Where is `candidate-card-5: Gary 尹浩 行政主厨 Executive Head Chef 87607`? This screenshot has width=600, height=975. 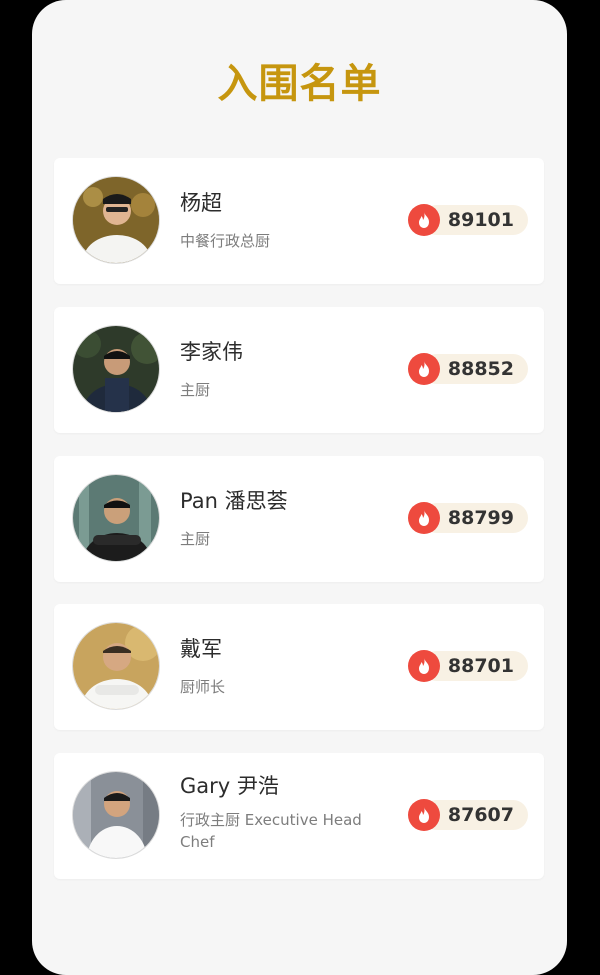
candidate-card-5: Gary 尹浩 行政主厨 Executive Head Chef 87607 is located at coordinates (299, 816).